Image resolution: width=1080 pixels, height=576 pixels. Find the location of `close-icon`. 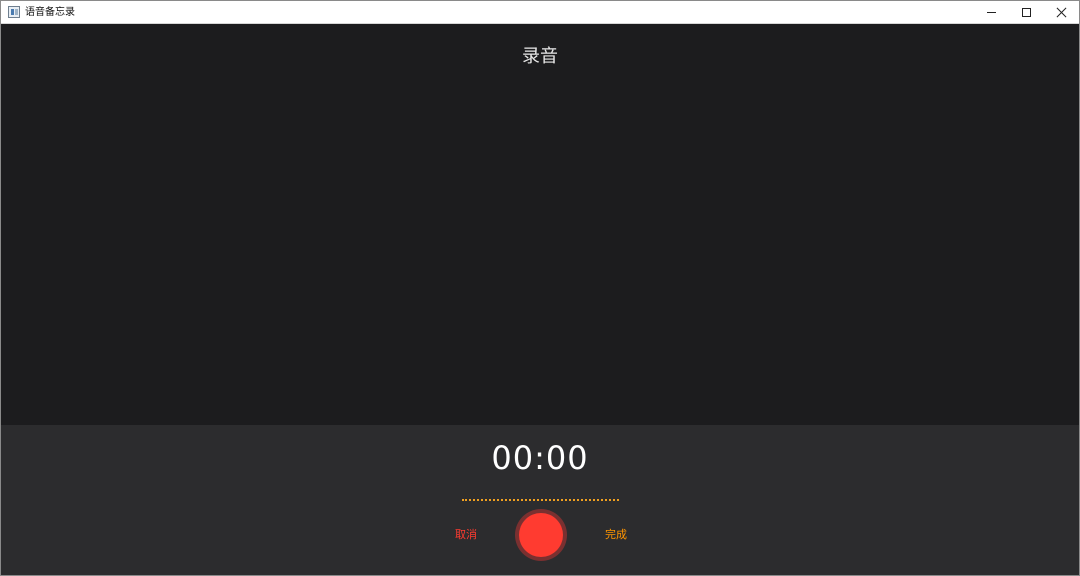

close-icon is located at coordinates (1061, 12).